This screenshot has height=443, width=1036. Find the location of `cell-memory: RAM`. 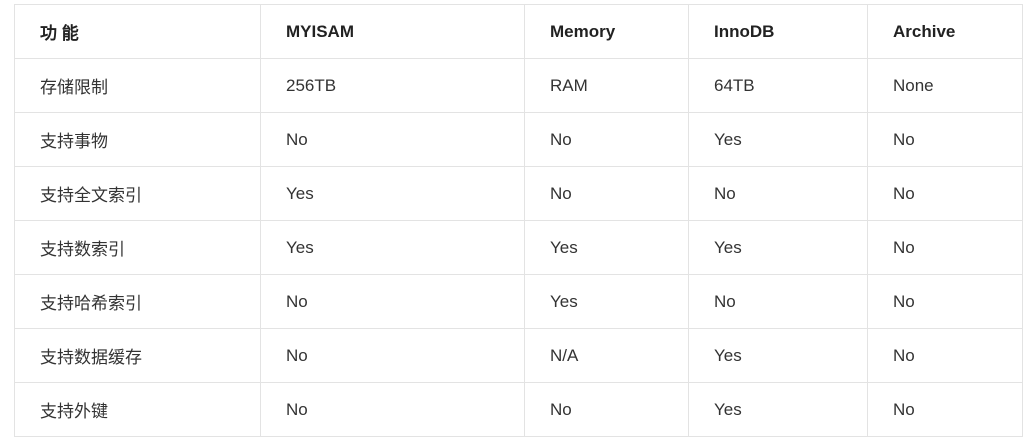

cell-memory: RAM is located at coordinates (606, 85).